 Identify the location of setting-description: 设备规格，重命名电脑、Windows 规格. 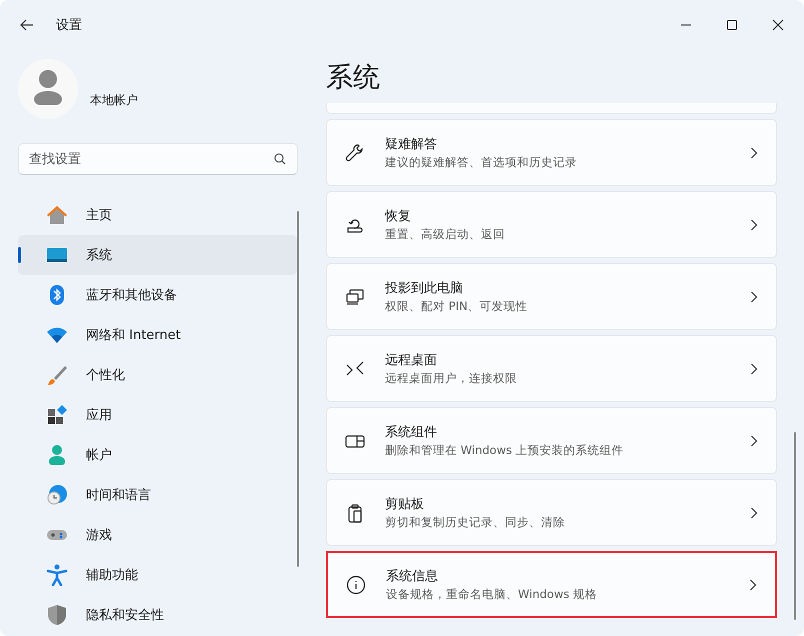
(492, 594).